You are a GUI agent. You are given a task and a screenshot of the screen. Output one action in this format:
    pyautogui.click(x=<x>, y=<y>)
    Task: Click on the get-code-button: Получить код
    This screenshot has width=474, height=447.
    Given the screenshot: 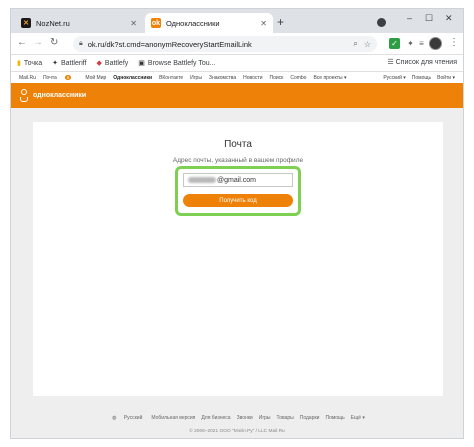 What is the action you would take?
    pyautogui.click(x=238, y=200)
    